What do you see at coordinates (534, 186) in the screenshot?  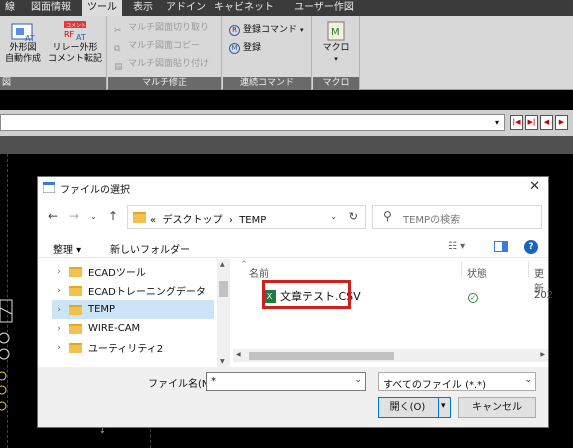 I see `close-icon: ✕` at bounding box center [534, 186].